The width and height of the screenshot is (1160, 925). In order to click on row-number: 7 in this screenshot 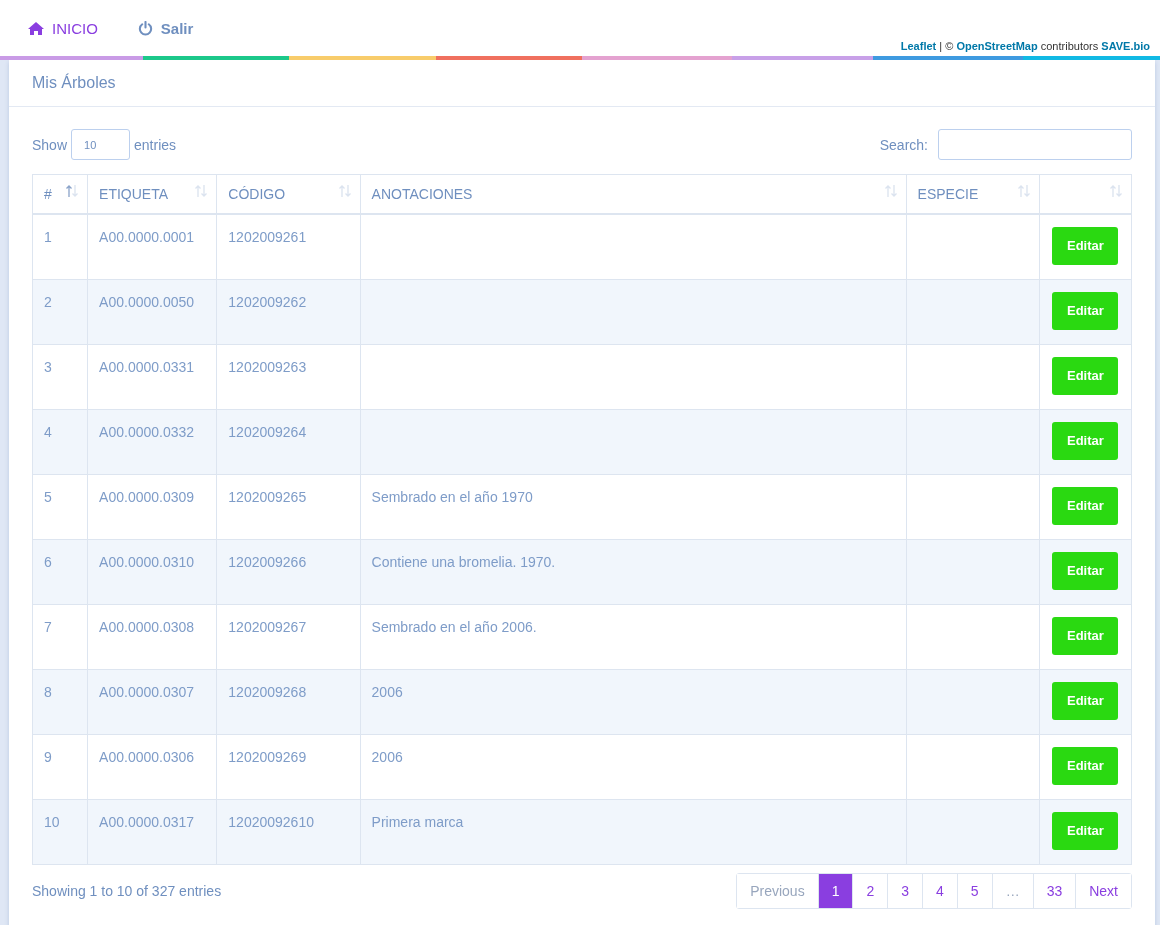, I will do `click(48, 626)`.